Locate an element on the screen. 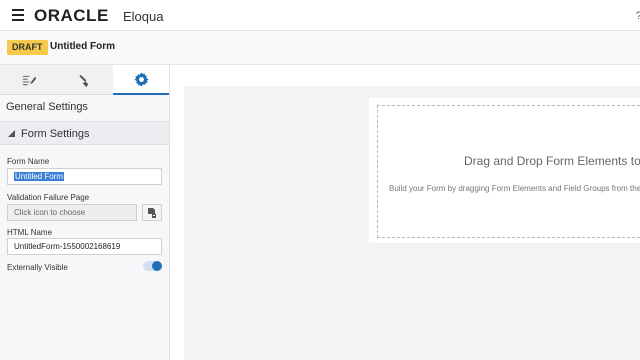 The image size is (640, 360). html-name-input: UntitledForm-1550002168619 is located at coordinates (84, 246).